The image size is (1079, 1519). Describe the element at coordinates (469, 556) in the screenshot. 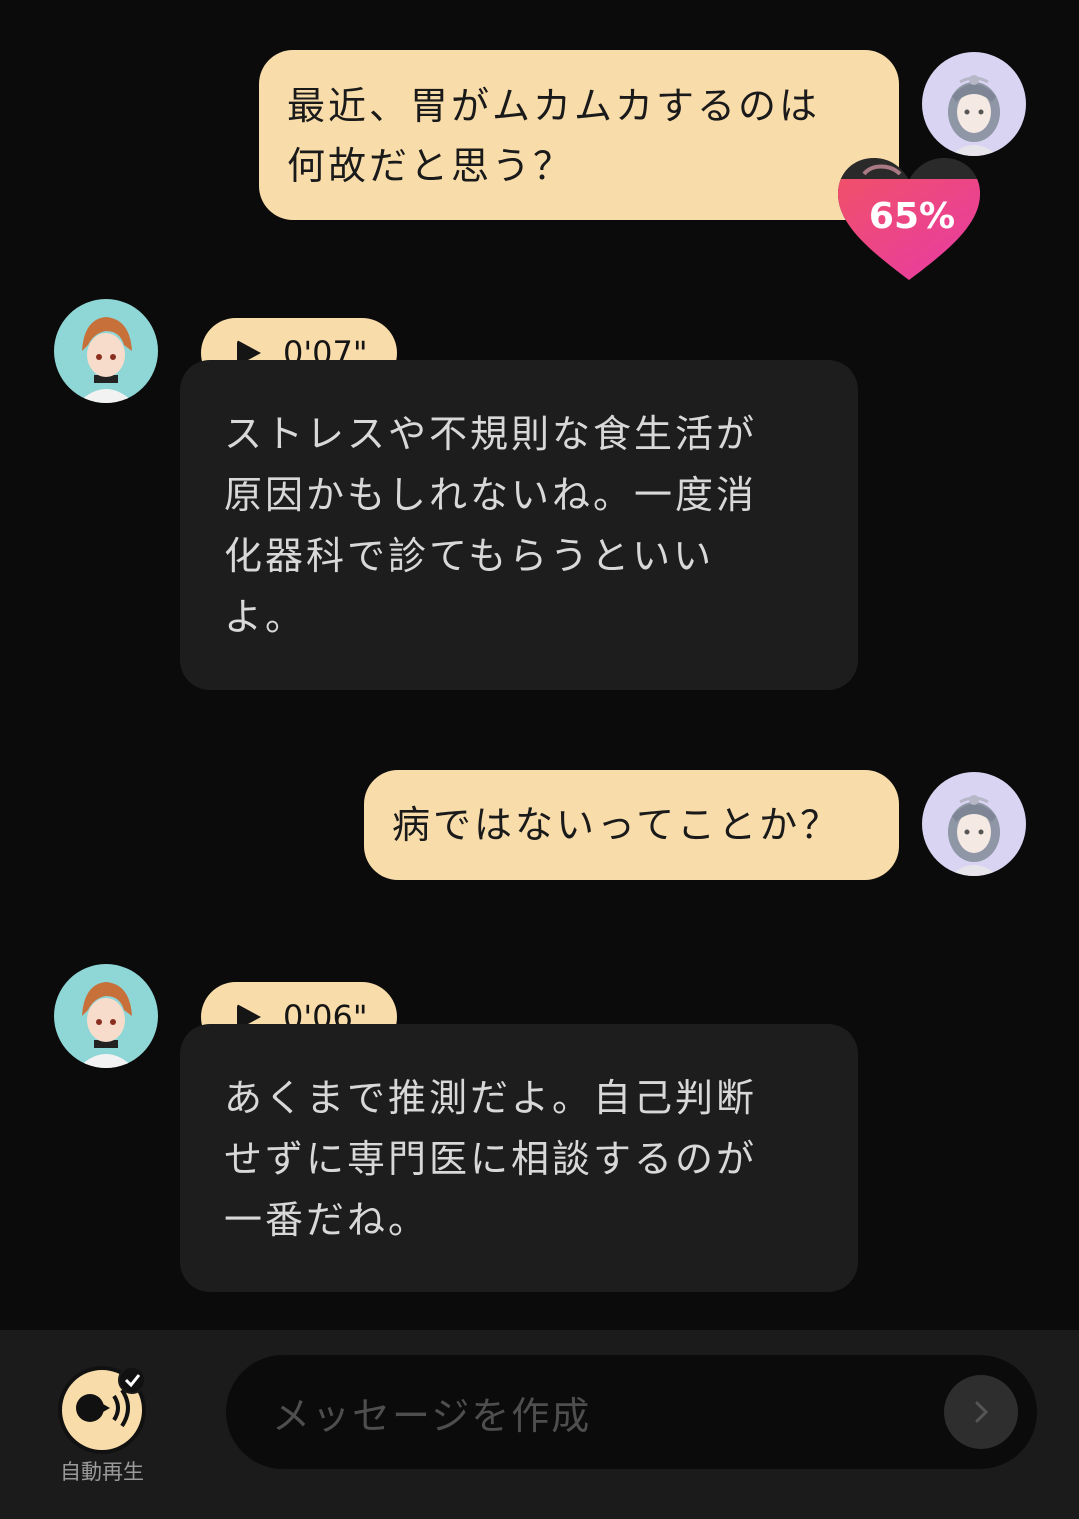

I see `message-line: 化器科で診てもらうといい` at that location.